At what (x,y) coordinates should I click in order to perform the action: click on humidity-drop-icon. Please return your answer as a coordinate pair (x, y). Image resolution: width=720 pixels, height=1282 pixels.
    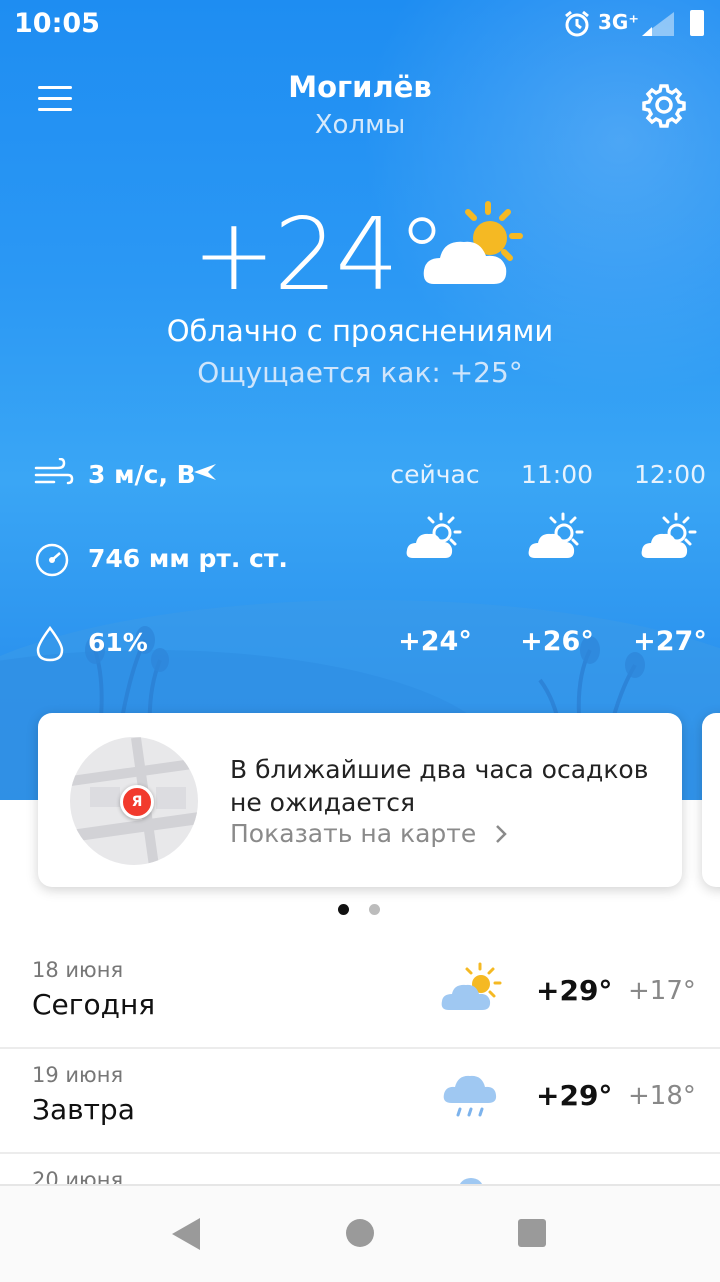
    Looking at the image, I should click on (50, 644).